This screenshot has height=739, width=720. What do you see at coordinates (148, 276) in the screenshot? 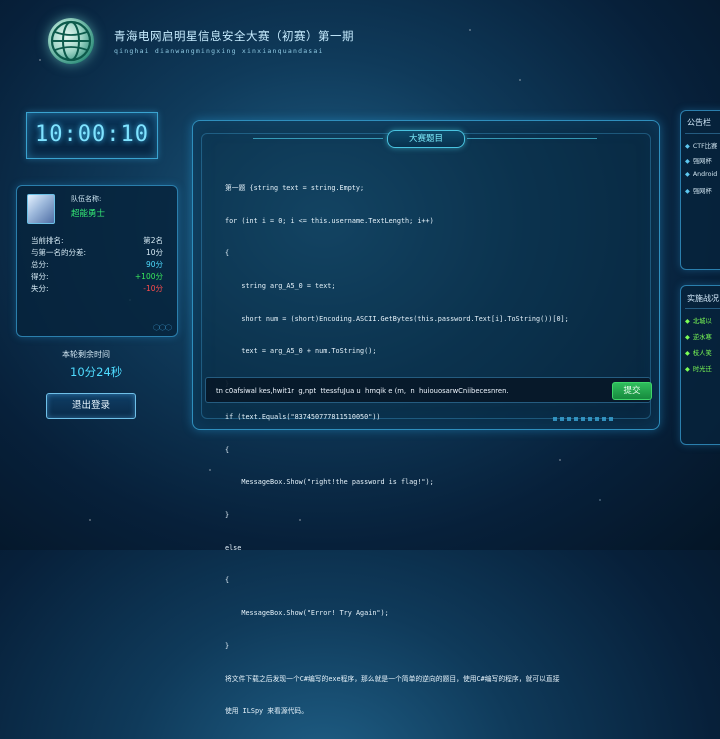
I see `gain-value: +100分` at bounding box center [148, 276].